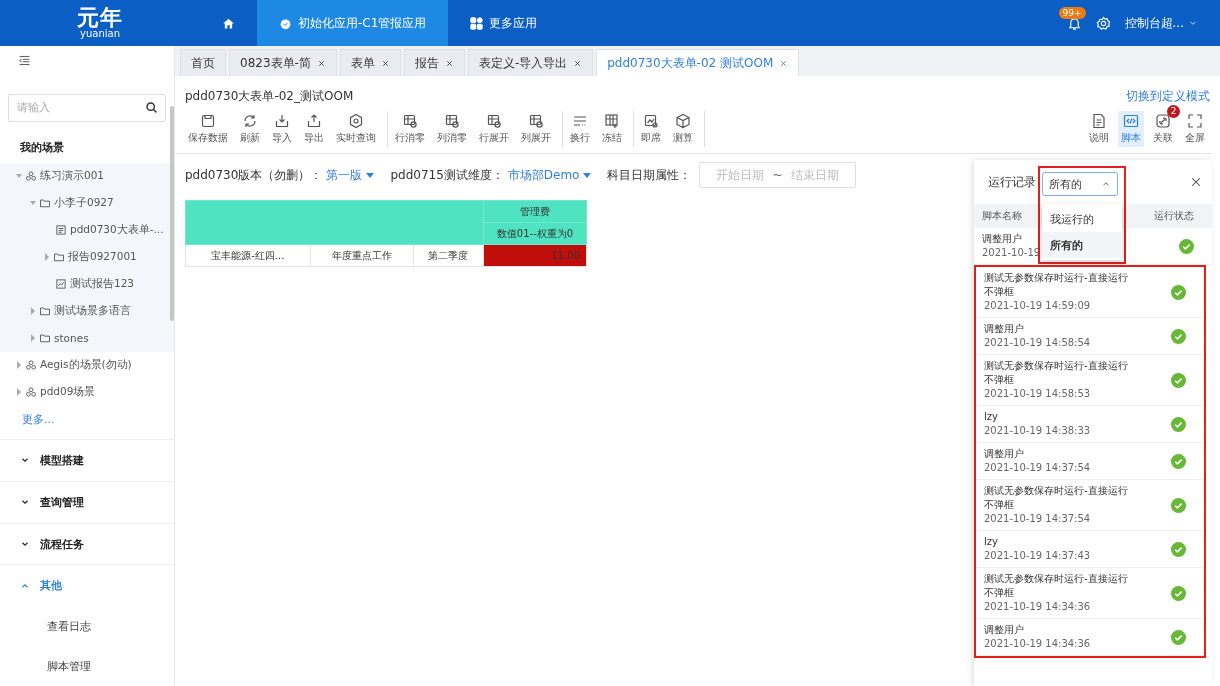 The height and width of the screenshot is (686, 1220). What do you see at coordinates (87, 543) in the screenshot?
I see `menu-section: 流程任务` at bounding box center [87, 543].